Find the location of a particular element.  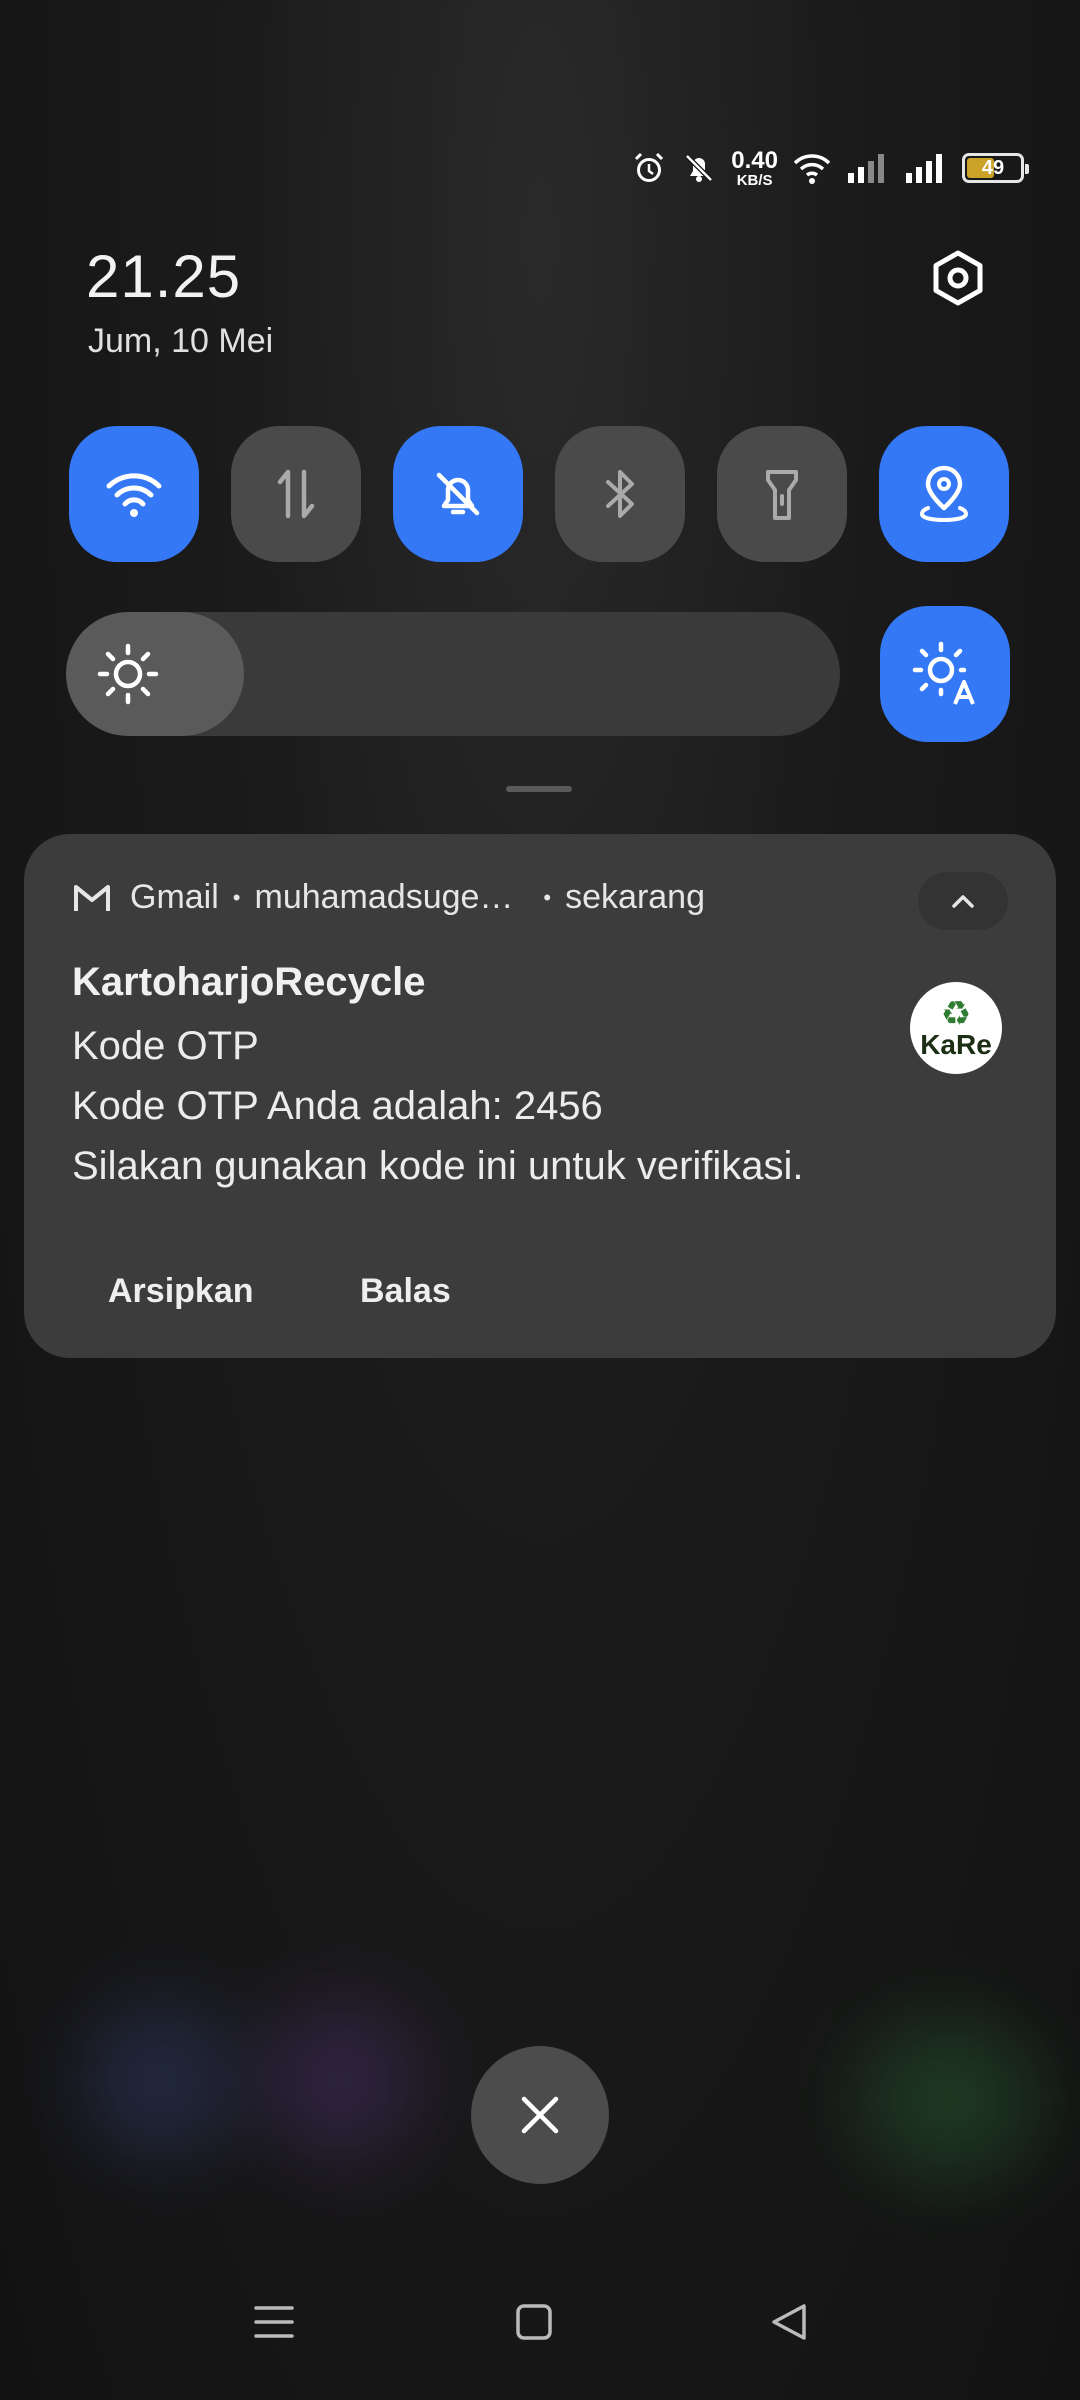

auto-brightness-button is located at coordinates (945, 674).